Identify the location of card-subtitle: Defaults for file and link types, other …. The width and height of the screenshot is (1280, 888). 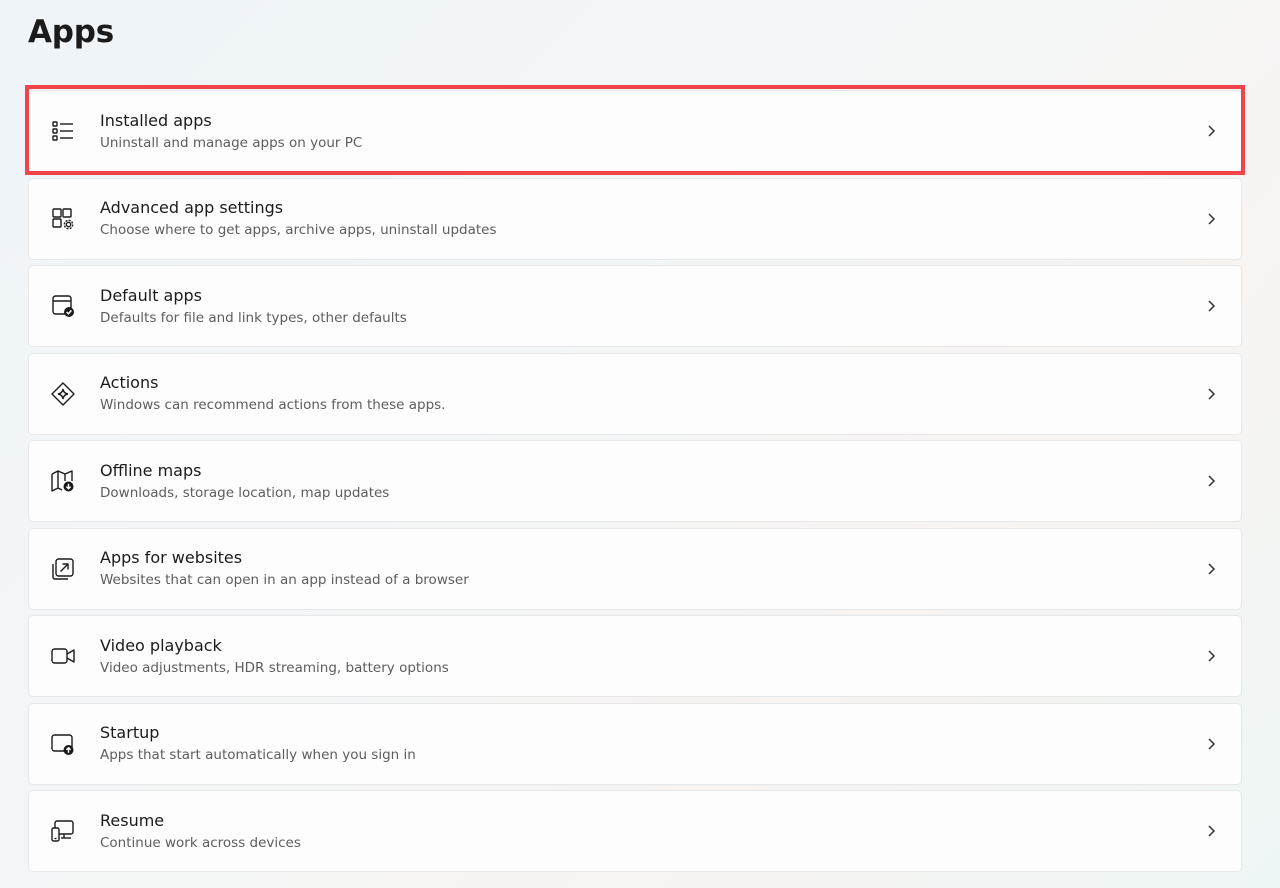
(253, 317).